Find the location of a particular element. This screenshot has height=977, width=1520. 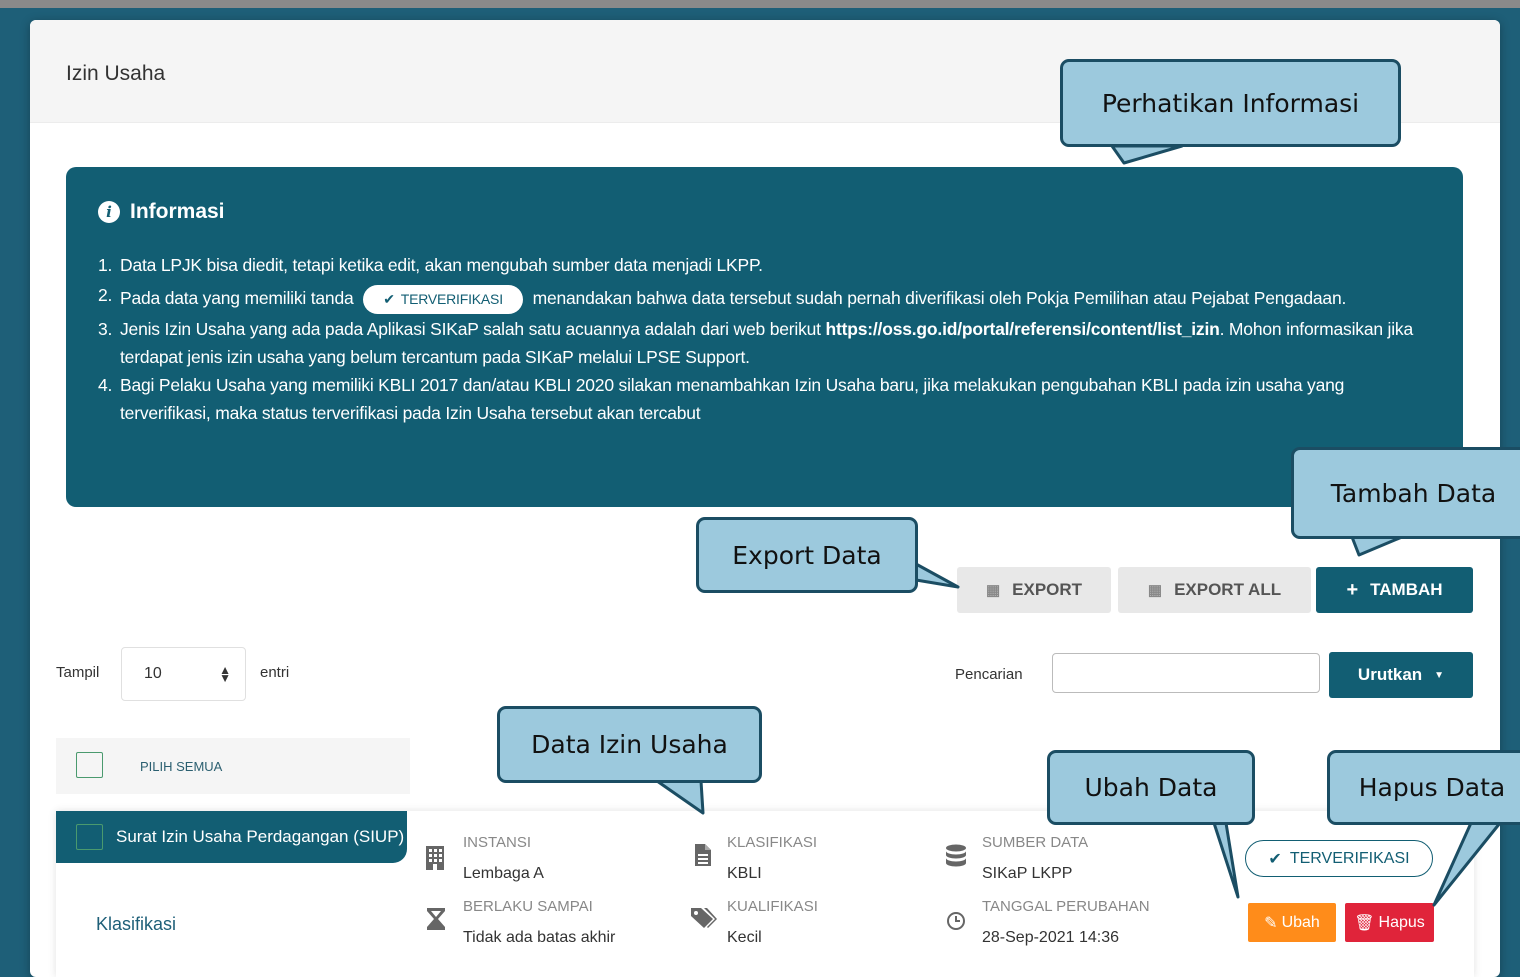

database-icon is located at coordinates (956, 859).